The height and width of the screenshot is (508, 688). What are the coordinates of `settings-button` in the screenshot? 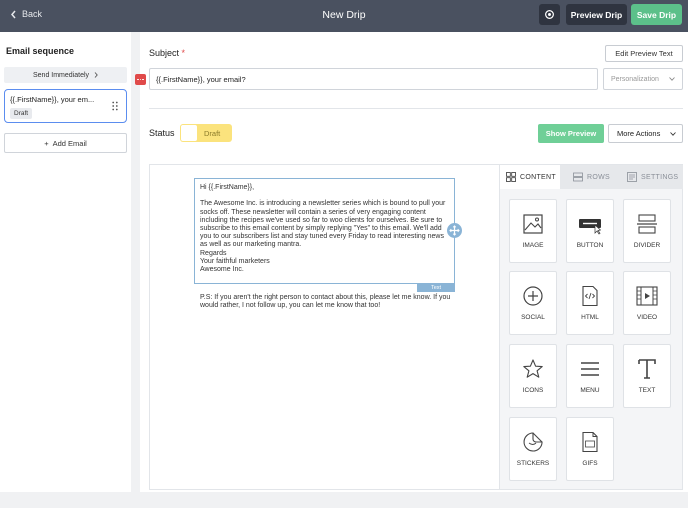 It's located at (549, 14).